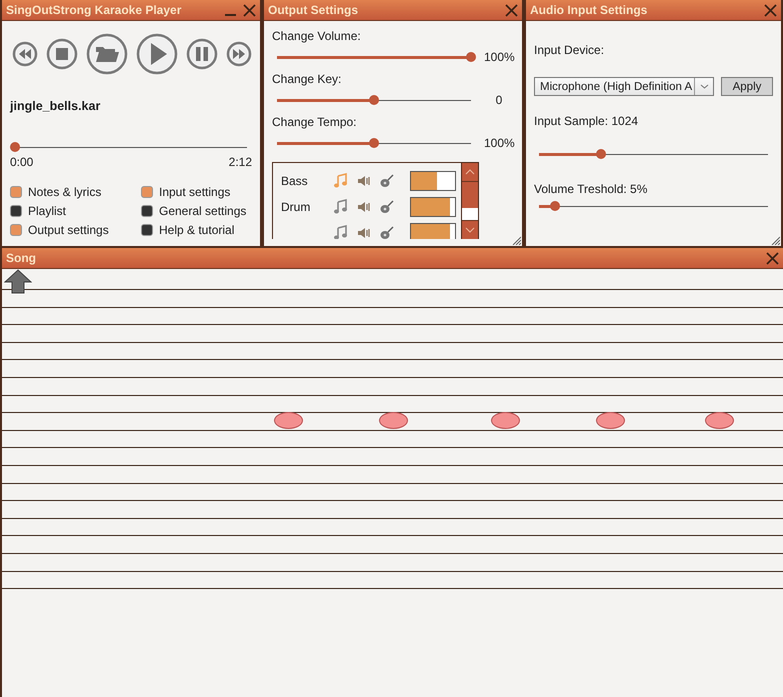  I want to click on duration: 2:12, so click(240, 162).